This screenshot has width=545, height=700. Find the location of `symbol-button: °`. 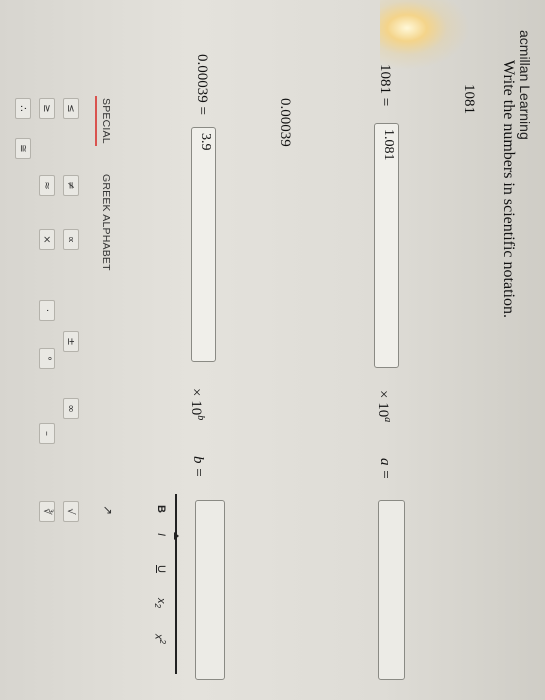

symbol-button: ° is located at coordinates (47, 358).